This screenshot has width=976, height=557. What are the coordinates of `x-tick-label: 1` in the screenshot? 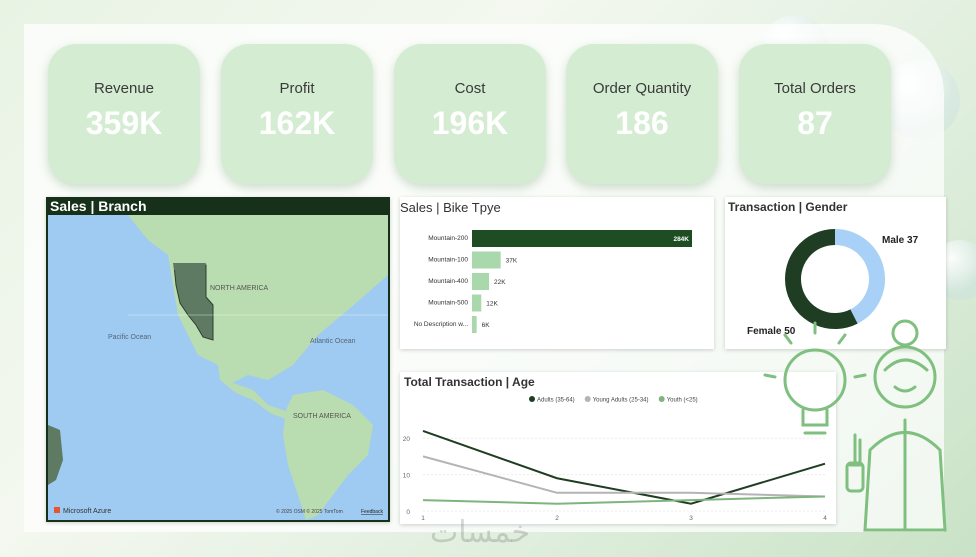 It's located at (423, 518).